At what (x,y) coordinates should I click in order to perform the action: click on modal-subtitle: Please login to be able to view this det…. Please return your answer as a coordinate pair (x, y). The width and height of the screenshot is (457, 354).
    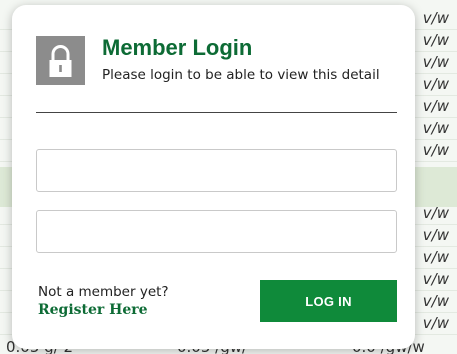
    Looking at the image, I should click on (241, 75).